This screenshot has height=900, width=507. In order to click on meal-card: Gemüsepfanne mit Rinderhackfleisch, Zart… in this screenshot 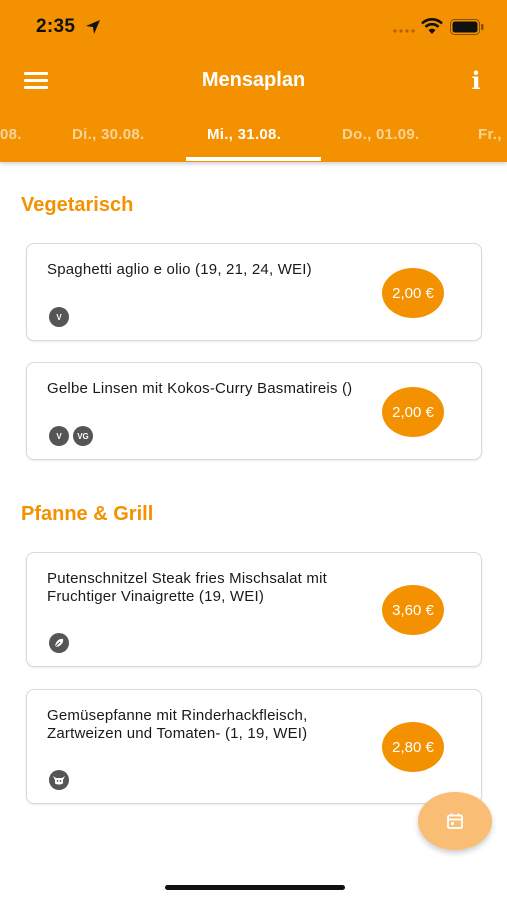, I will do `click(254, 746)`.